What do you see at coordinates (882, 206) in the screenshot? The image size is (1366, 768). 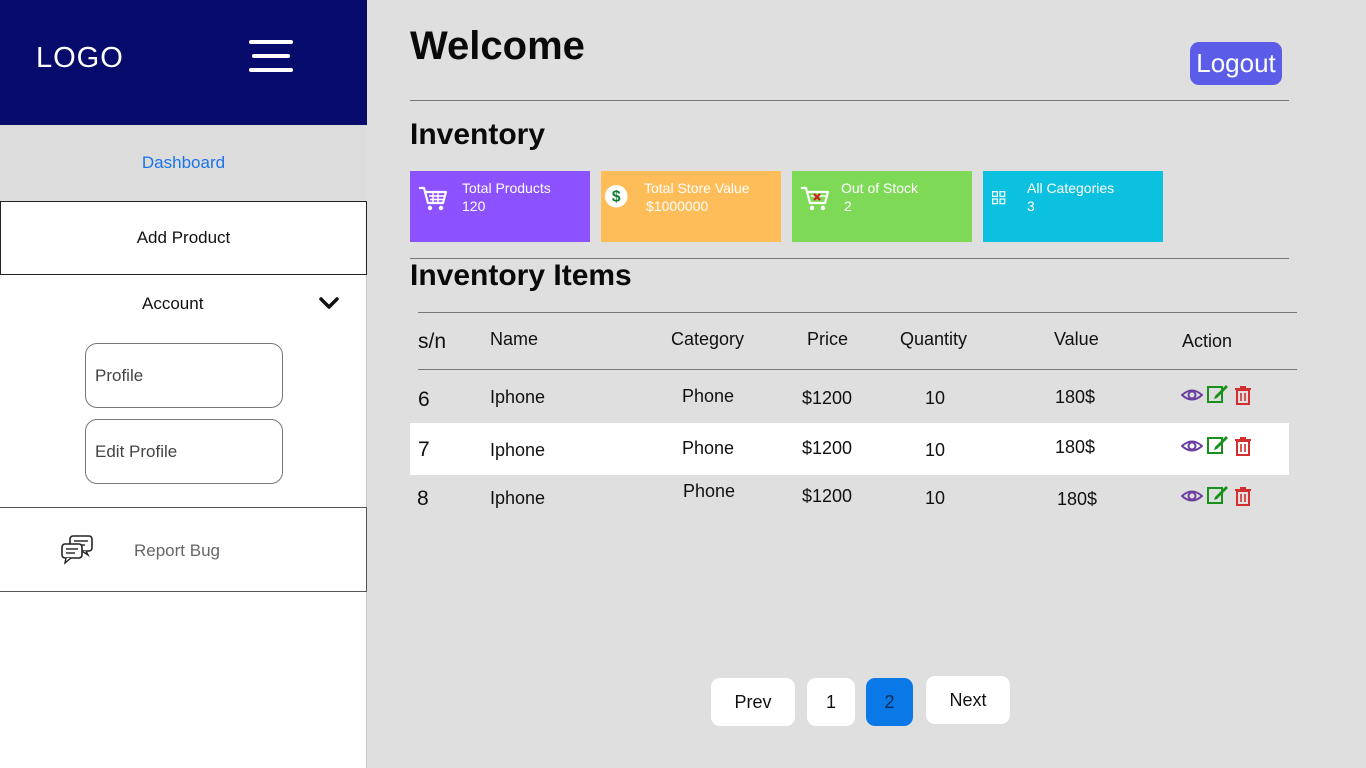 I see `stat-card-out-of-stock: Out of Stock 2` at bounding box center [882, 206].